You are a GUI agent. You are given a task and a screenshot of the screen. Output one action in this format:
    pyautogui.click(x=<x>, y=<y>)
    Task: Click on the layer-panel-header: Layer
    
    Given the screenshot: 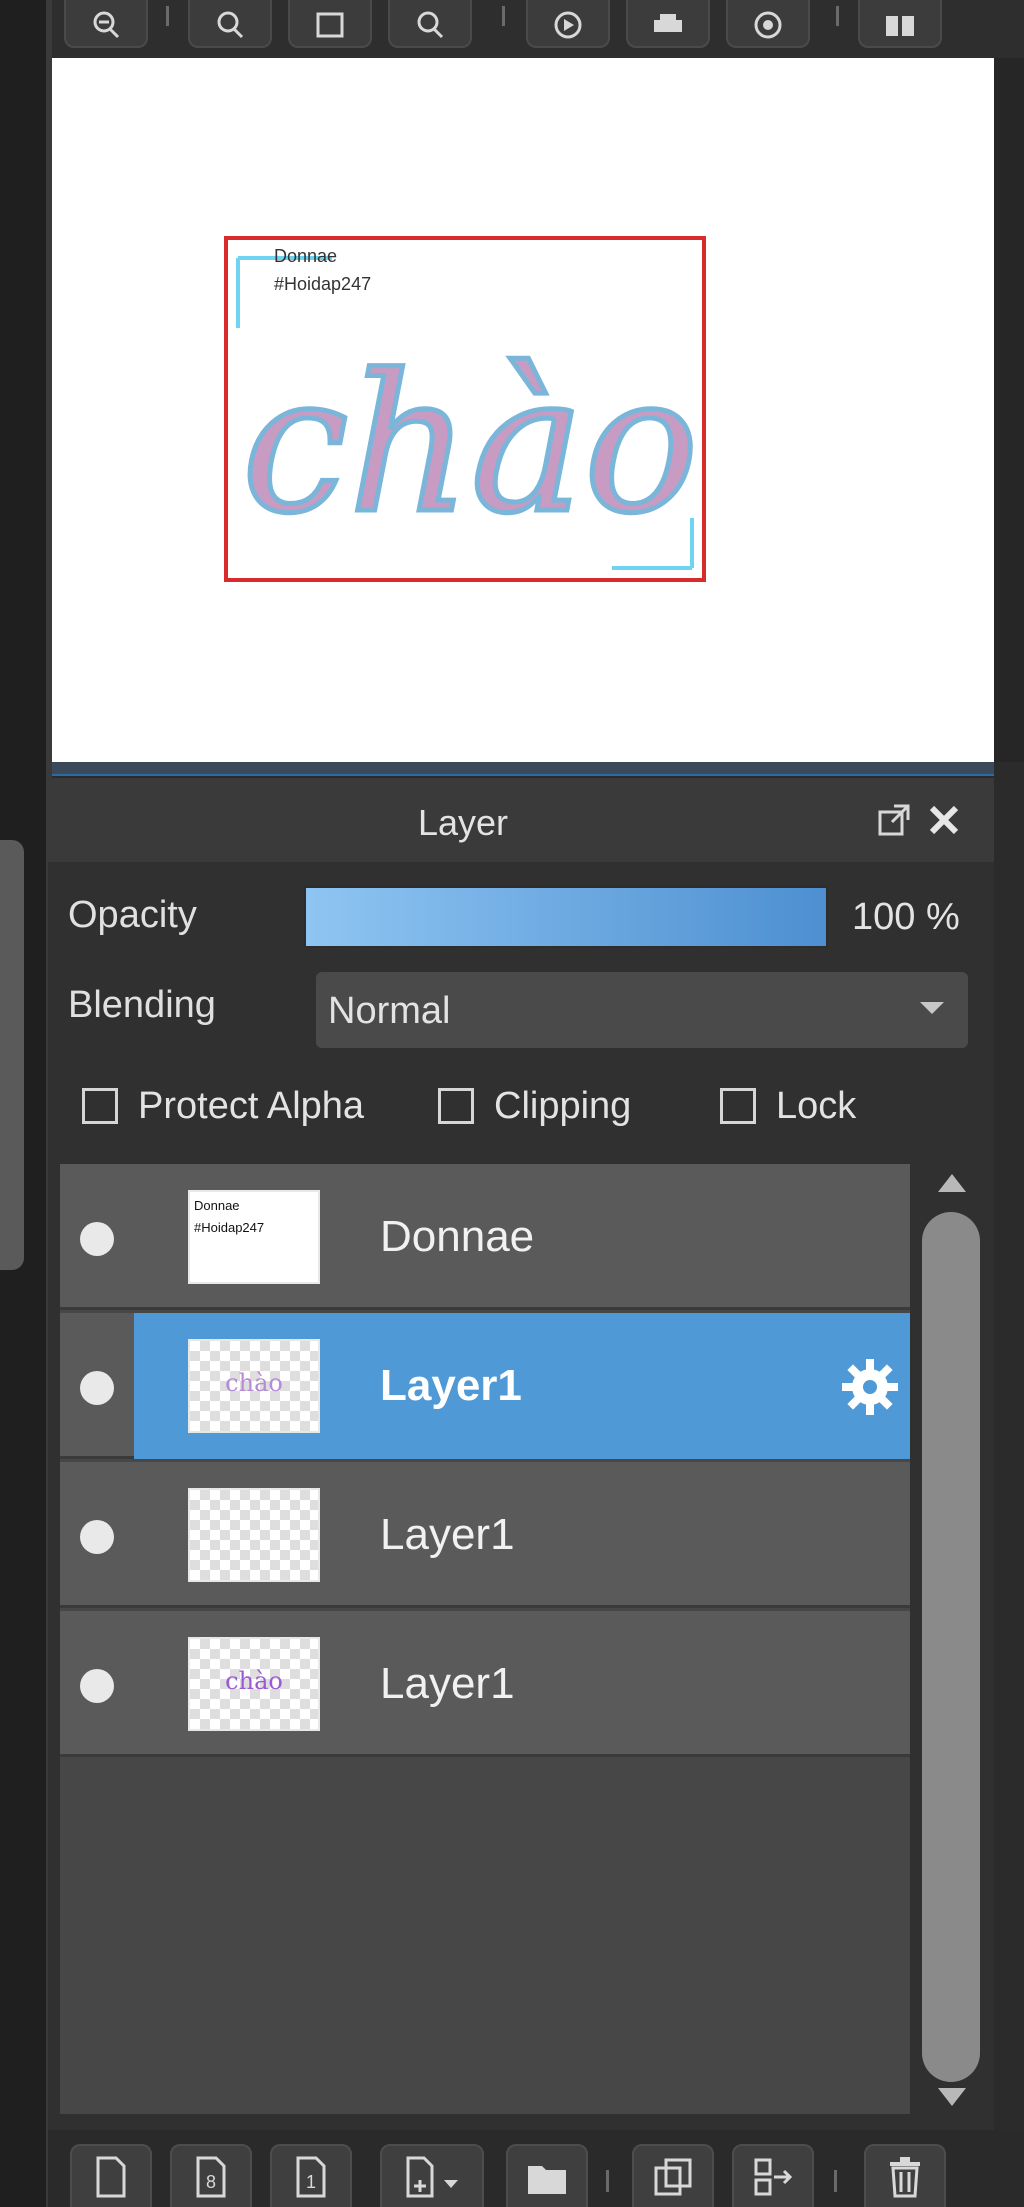 What is the action you would take?
    pyautogui.click(x=521, y=820)
    